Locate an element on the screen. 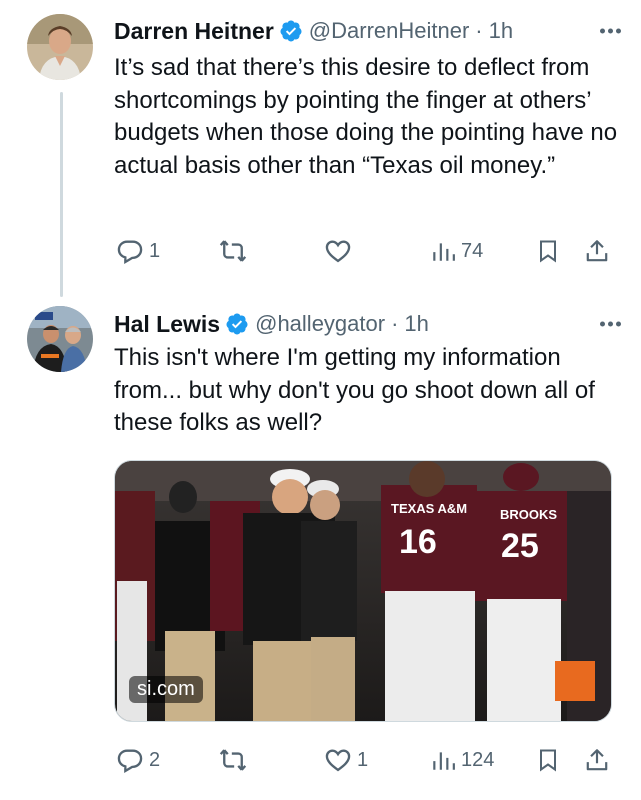 The image size is (641, 800). reply-button: 2 is located at coordinates (138, 760).